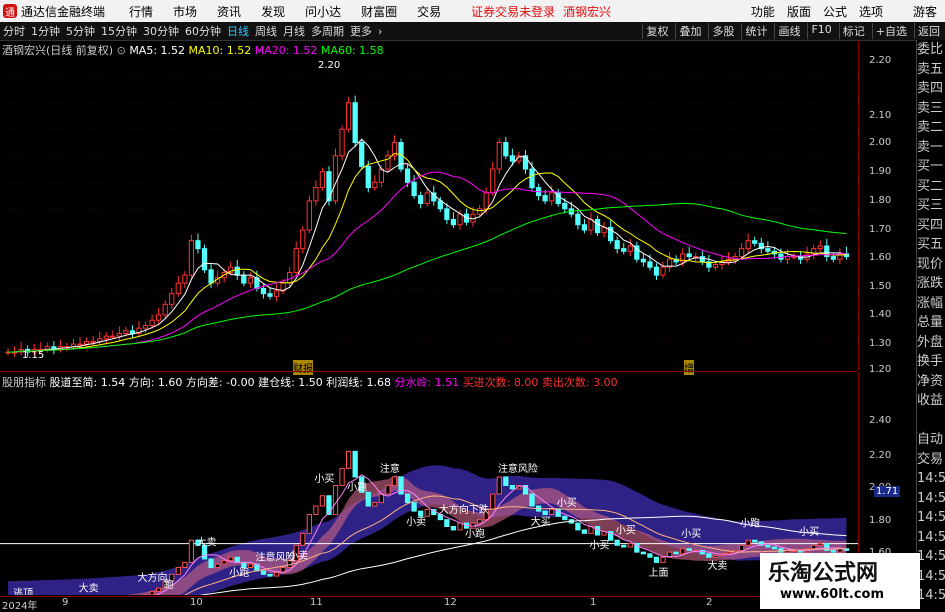 Image resolution: width=945 pixels, height=612 pixels. I want to click on stats-button: 统计, so click(755, 31).